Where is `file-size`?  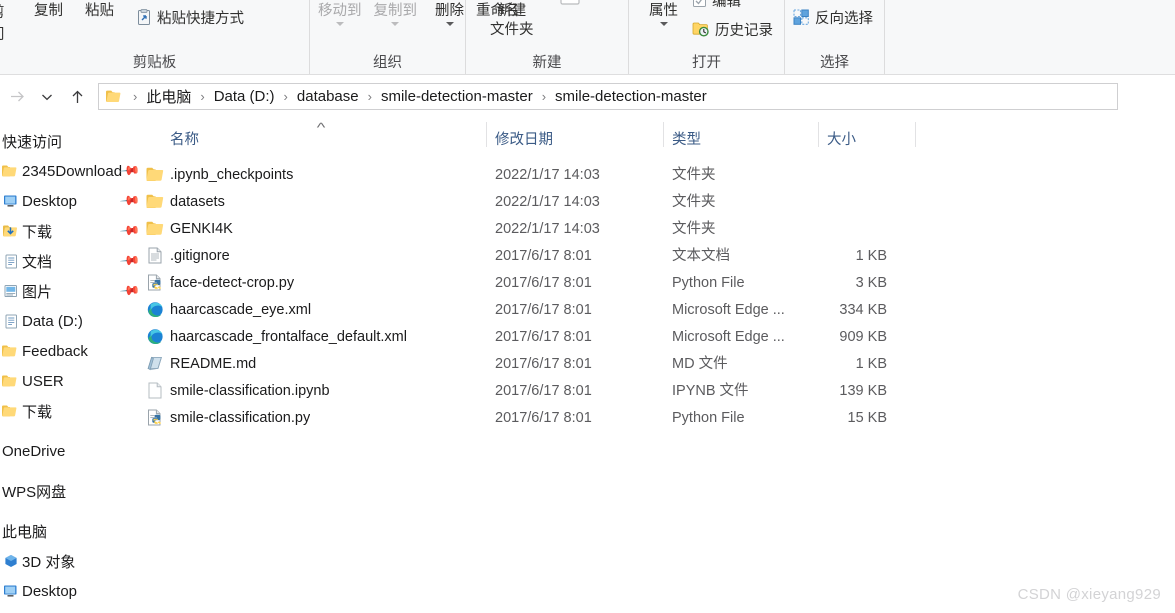 file-size is located at coordinates (826, 229).